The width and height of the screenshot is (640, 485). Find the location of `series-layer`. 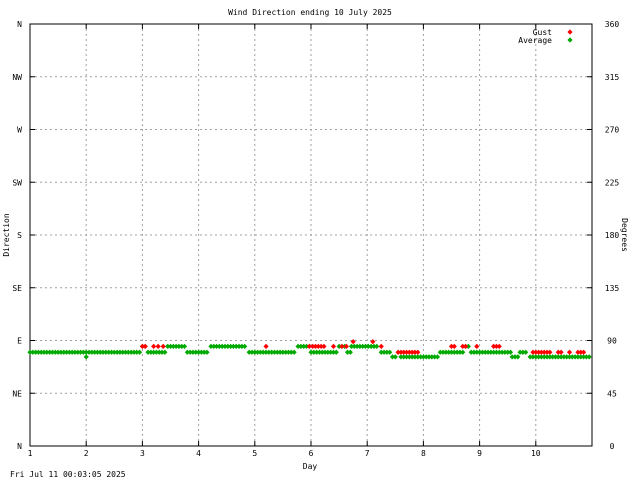

series-layer is located at coordinates (309, 349).